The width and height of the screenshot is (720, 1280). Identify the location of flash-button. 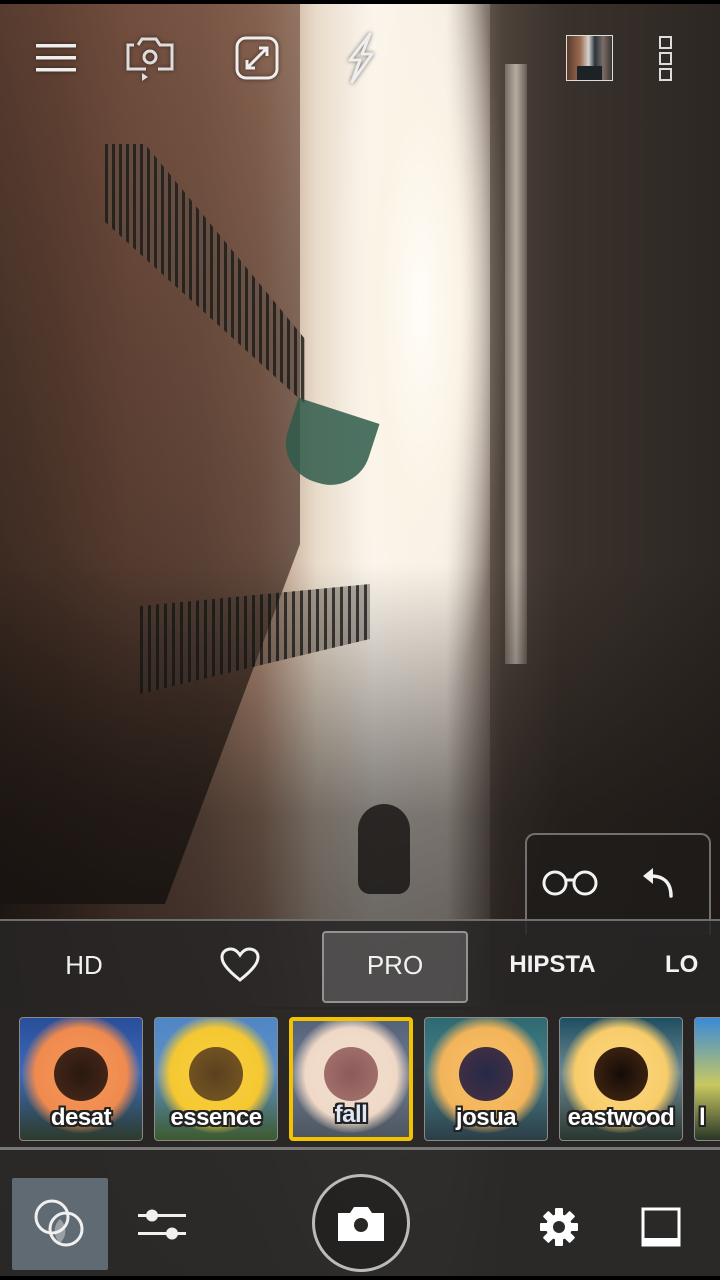
(360, 58).